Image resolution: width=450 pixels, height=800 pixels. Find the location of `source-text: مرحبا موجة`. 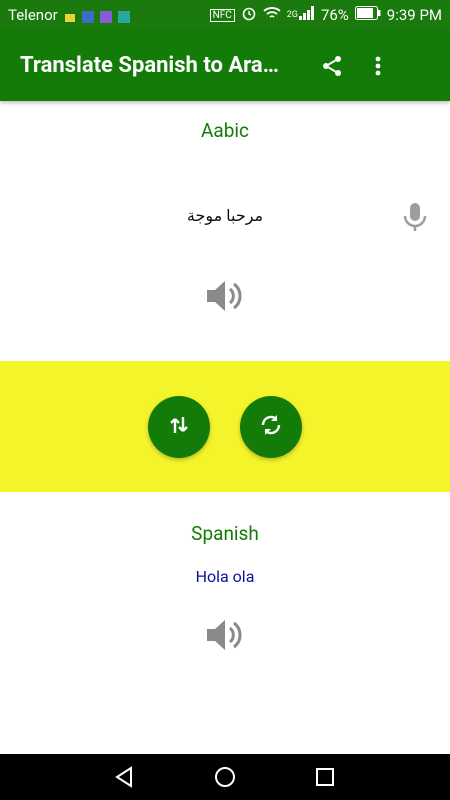

source-text: مرحبا موجة is located at coordinates (225, 215).